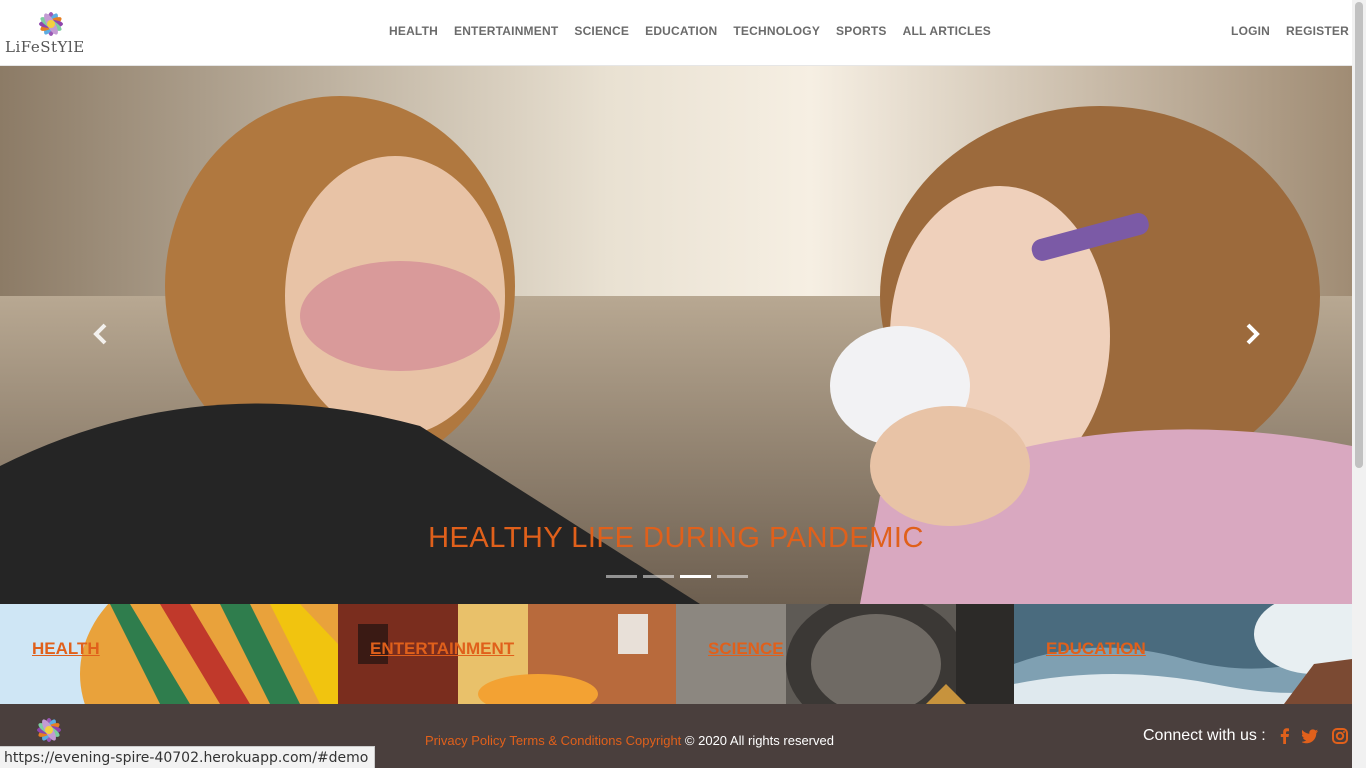 The height and width of the screenshot is (768, 1366). I want to click on category-tile-entertainment: ENTERTAINMENT, so click(507, 654).